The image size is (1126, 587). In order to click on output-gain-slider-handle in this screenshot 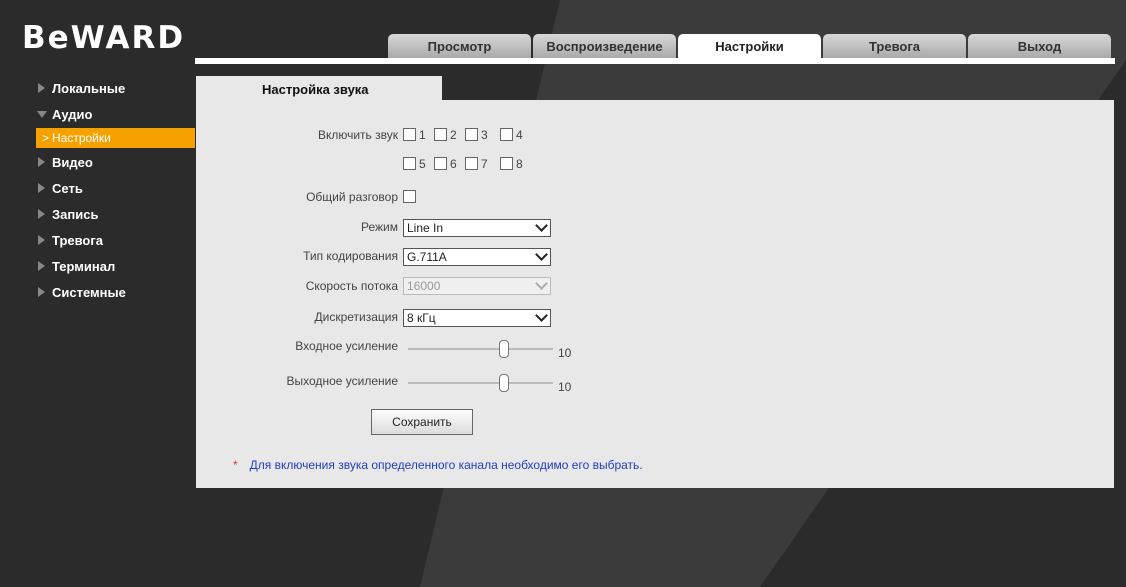, I will do `click(504, 383)`.